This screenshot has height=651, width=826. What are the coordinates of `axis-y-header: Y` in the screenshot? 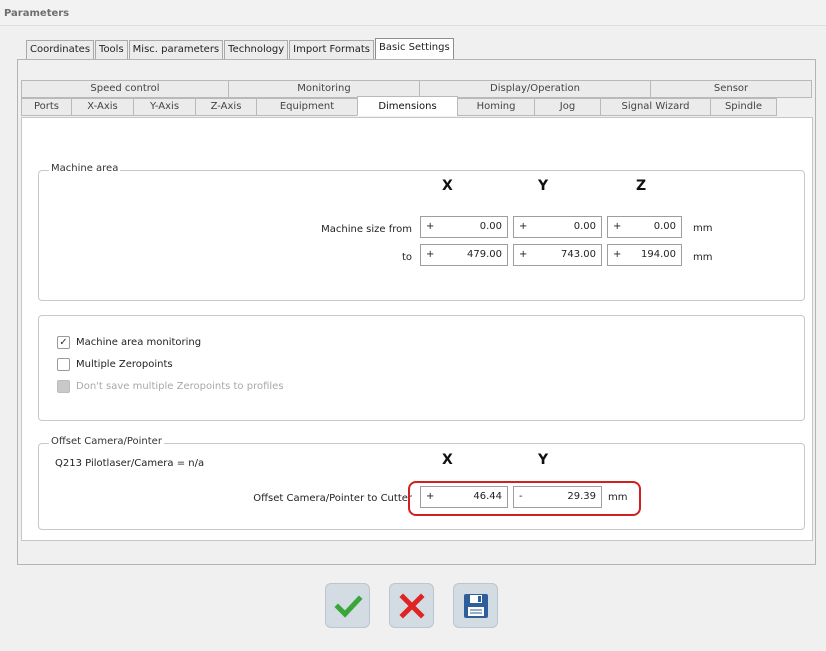 It's located at (543, 186).